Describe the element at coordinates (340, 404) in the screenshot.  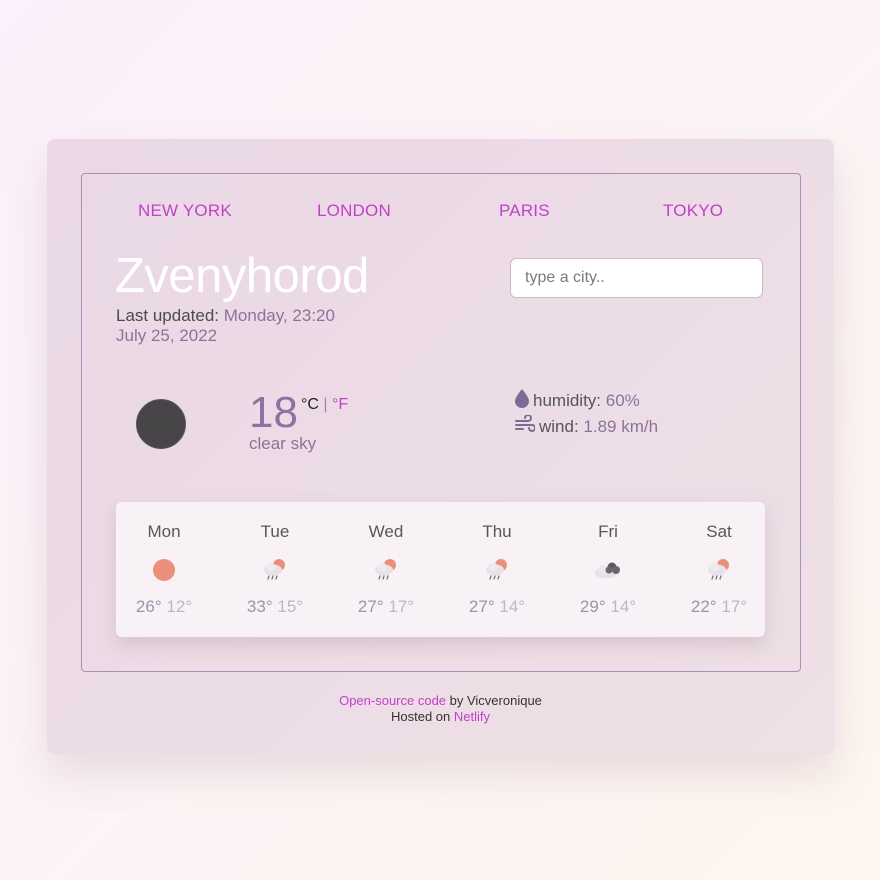
I see `fahrenheit-link: °F` at that location.